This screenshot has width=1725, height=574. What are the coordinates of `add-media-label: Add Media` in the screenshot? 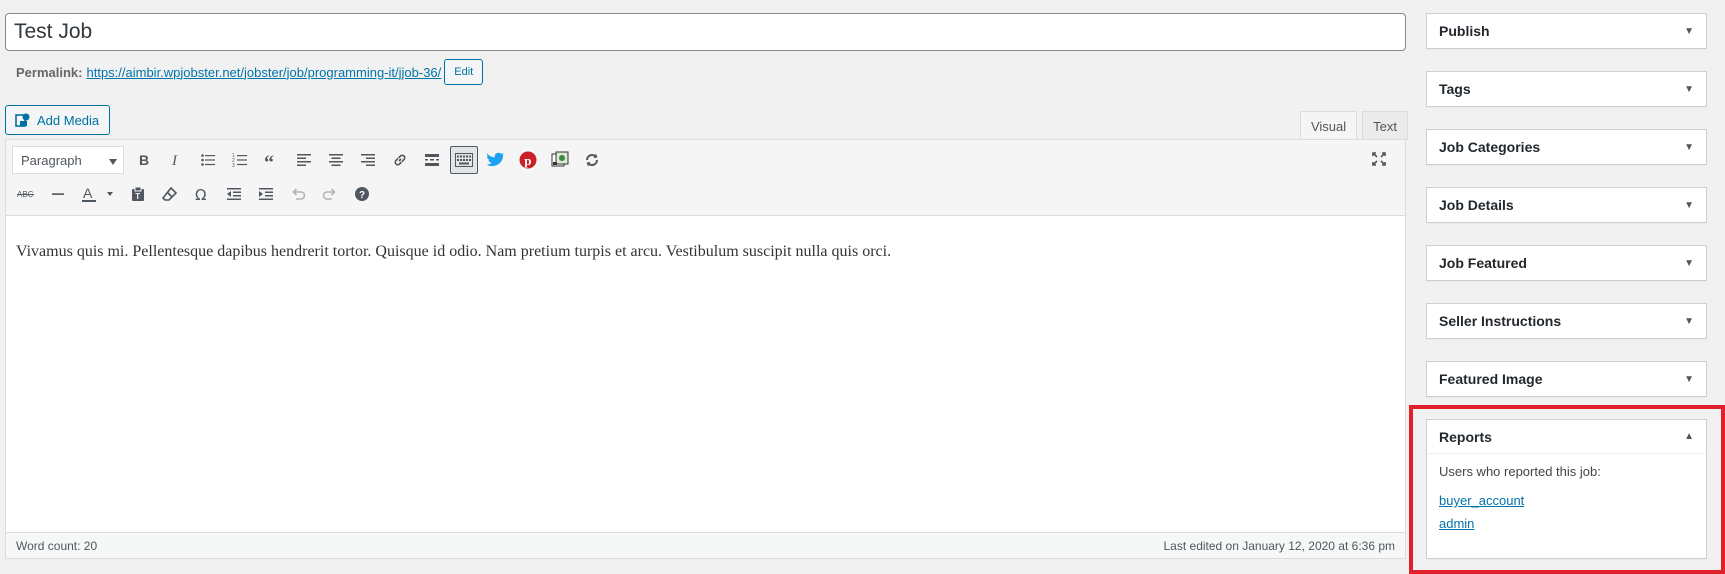 It's located at (68, 120).